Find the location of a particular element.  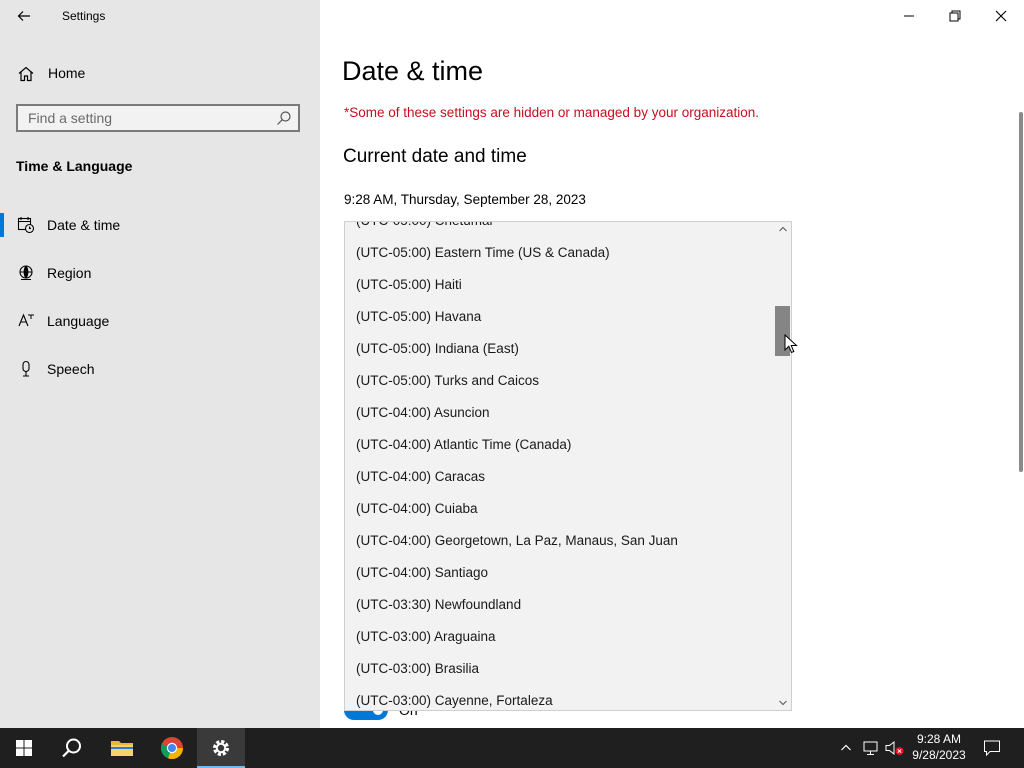

network-button is located at coordinates (871, 748).